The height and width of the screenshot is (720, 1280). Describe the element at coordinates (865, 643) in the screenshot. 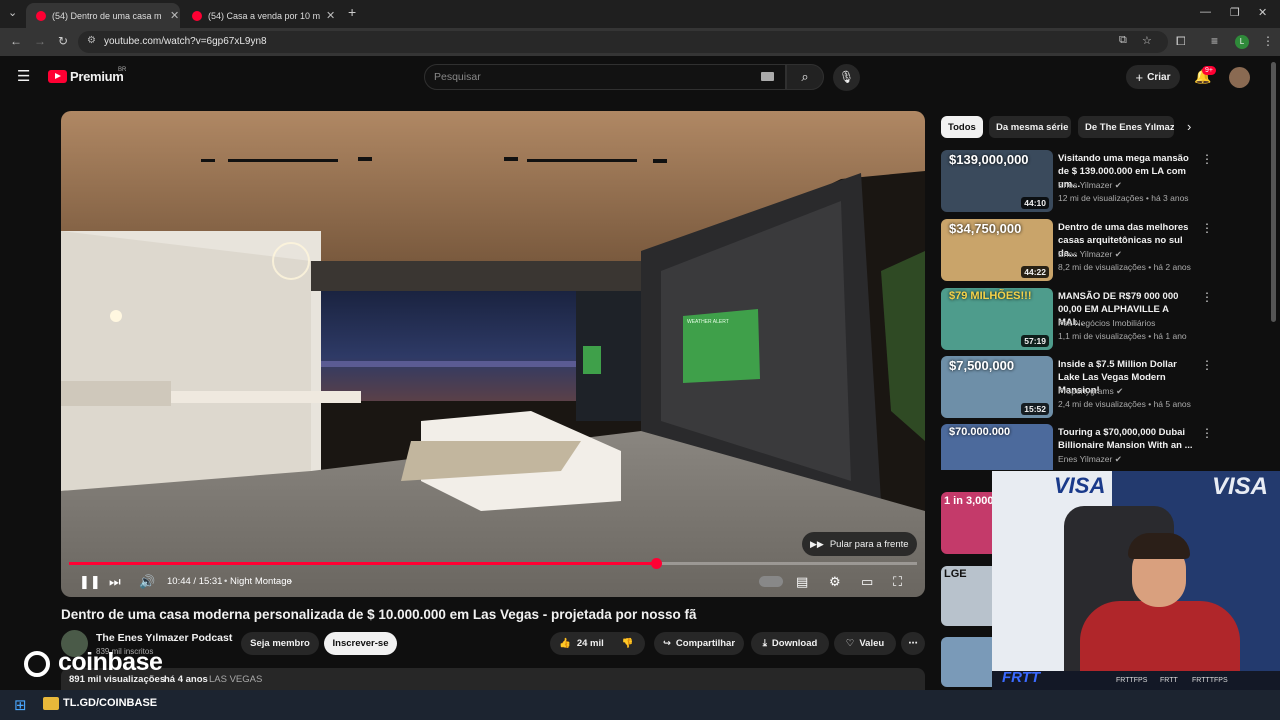

I see `thanks-button: ♡ Valeu` at that location.